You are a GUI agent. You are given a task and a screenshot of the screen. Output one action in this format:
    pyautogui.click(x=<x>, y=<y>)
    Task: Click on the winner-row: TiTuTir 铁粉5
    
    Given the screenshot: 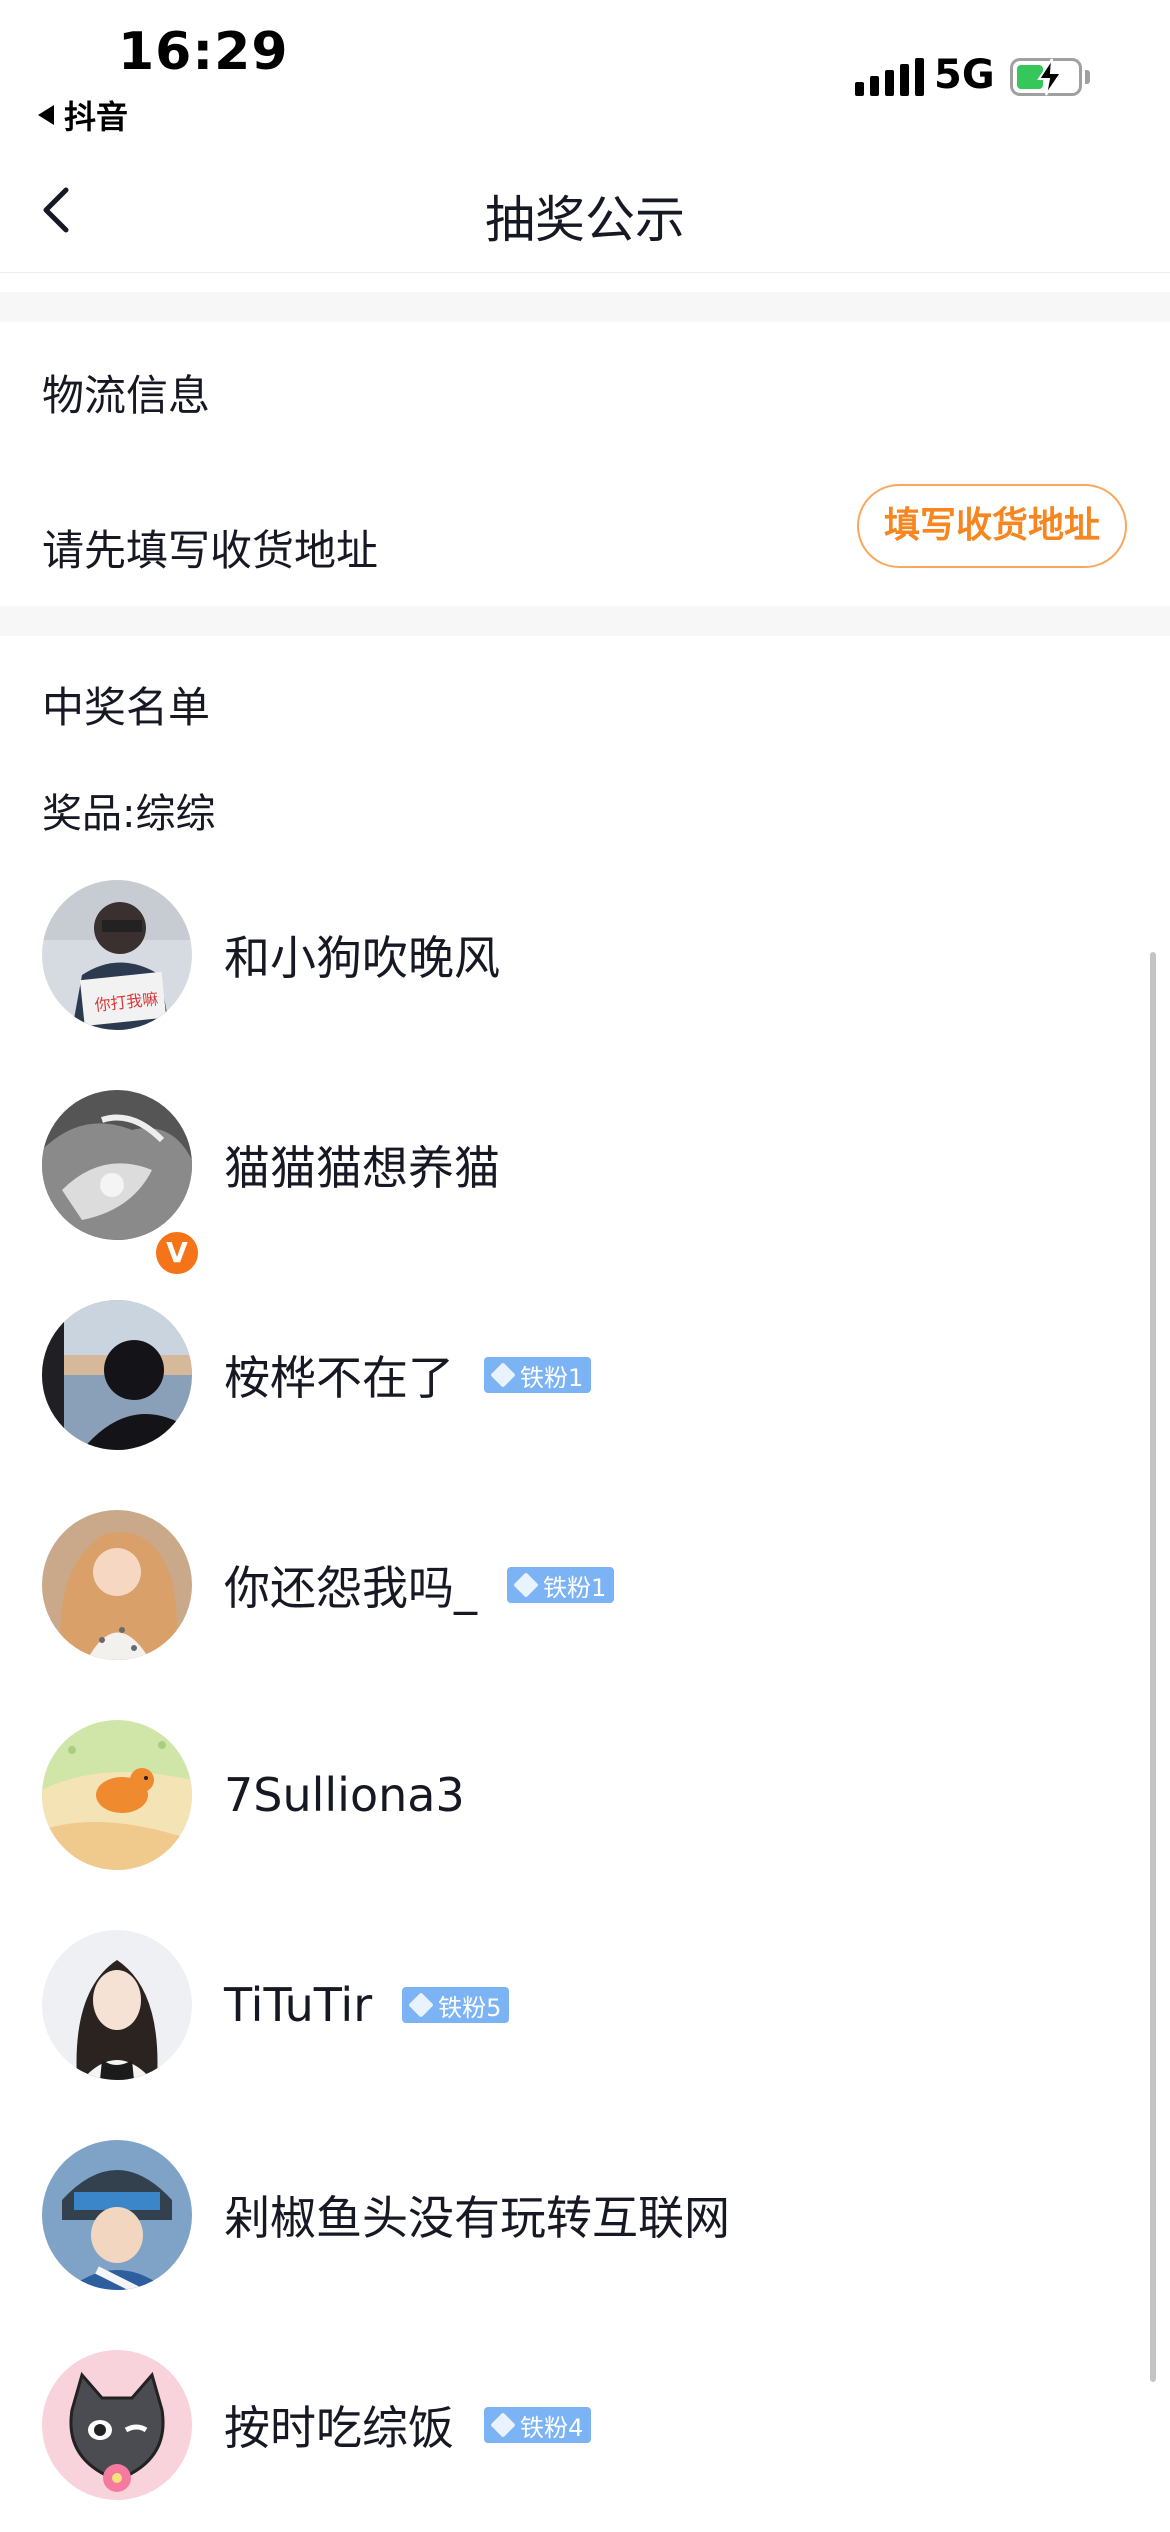 What is the action you would take?
    pyautogui.click(x=587, y=2005)
    